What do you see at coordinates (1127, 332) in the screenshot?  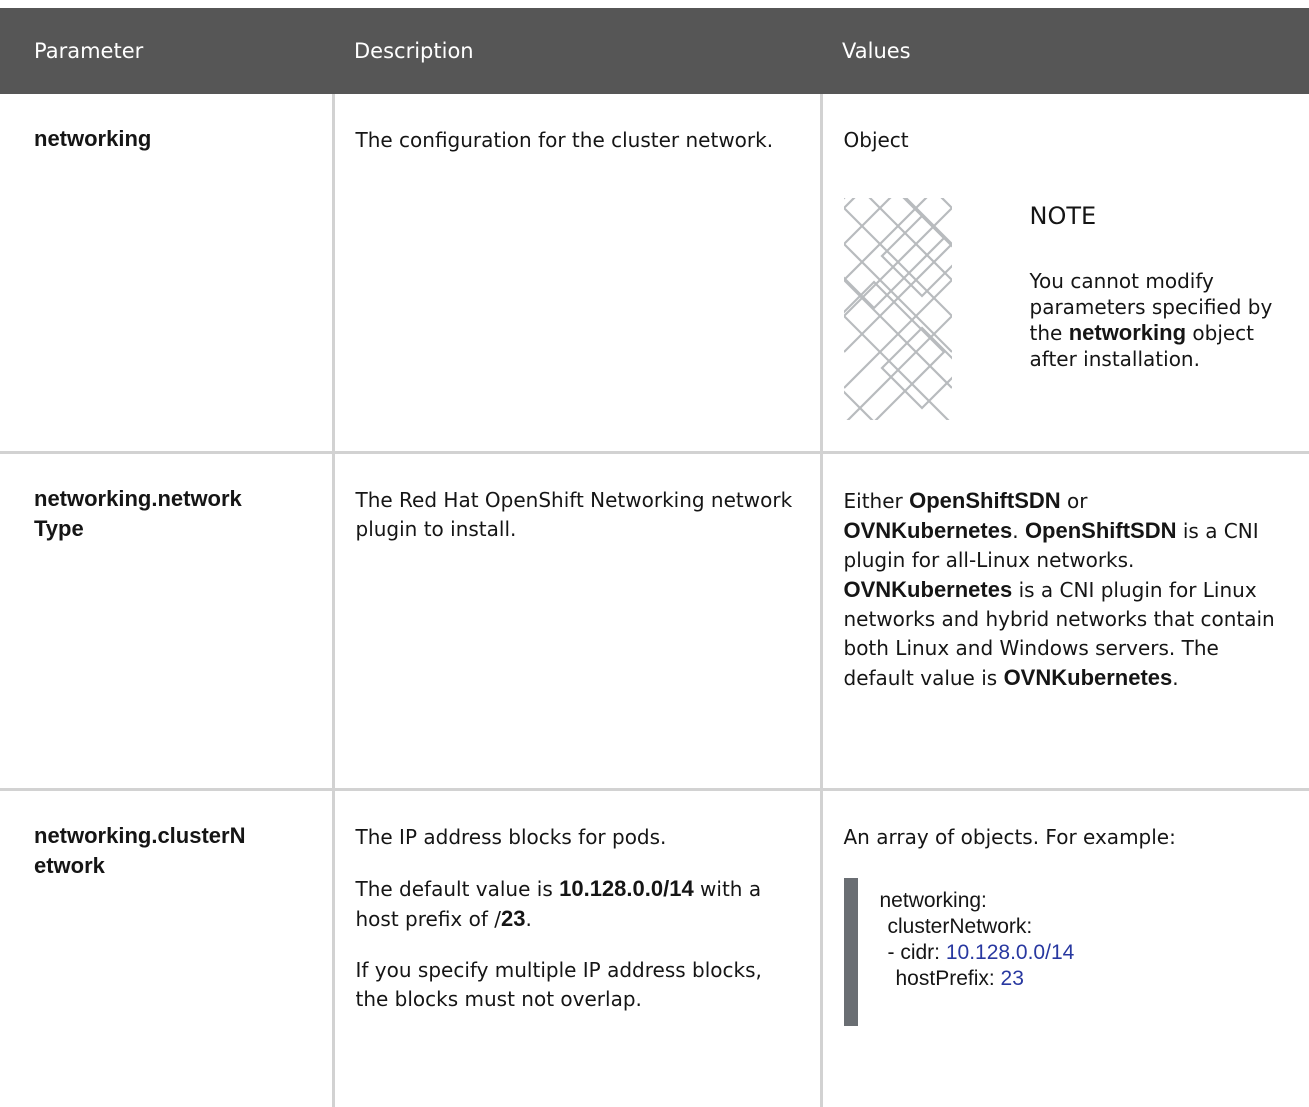 I see `note-bold-term: networking` at bounding box center [1127, 332].